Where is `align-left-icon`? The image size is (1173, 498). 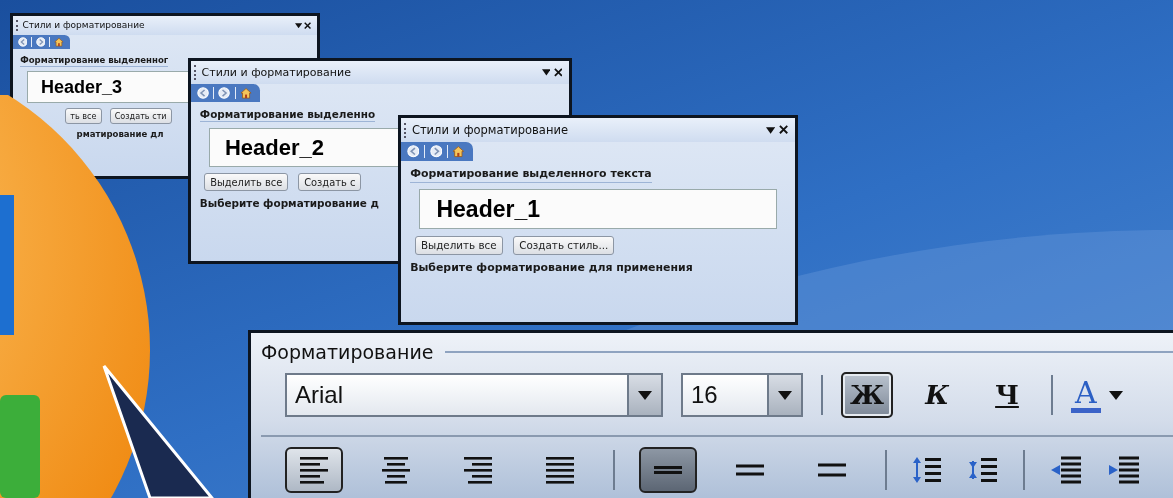
align-left-icon is located at coordinates (314, 470).